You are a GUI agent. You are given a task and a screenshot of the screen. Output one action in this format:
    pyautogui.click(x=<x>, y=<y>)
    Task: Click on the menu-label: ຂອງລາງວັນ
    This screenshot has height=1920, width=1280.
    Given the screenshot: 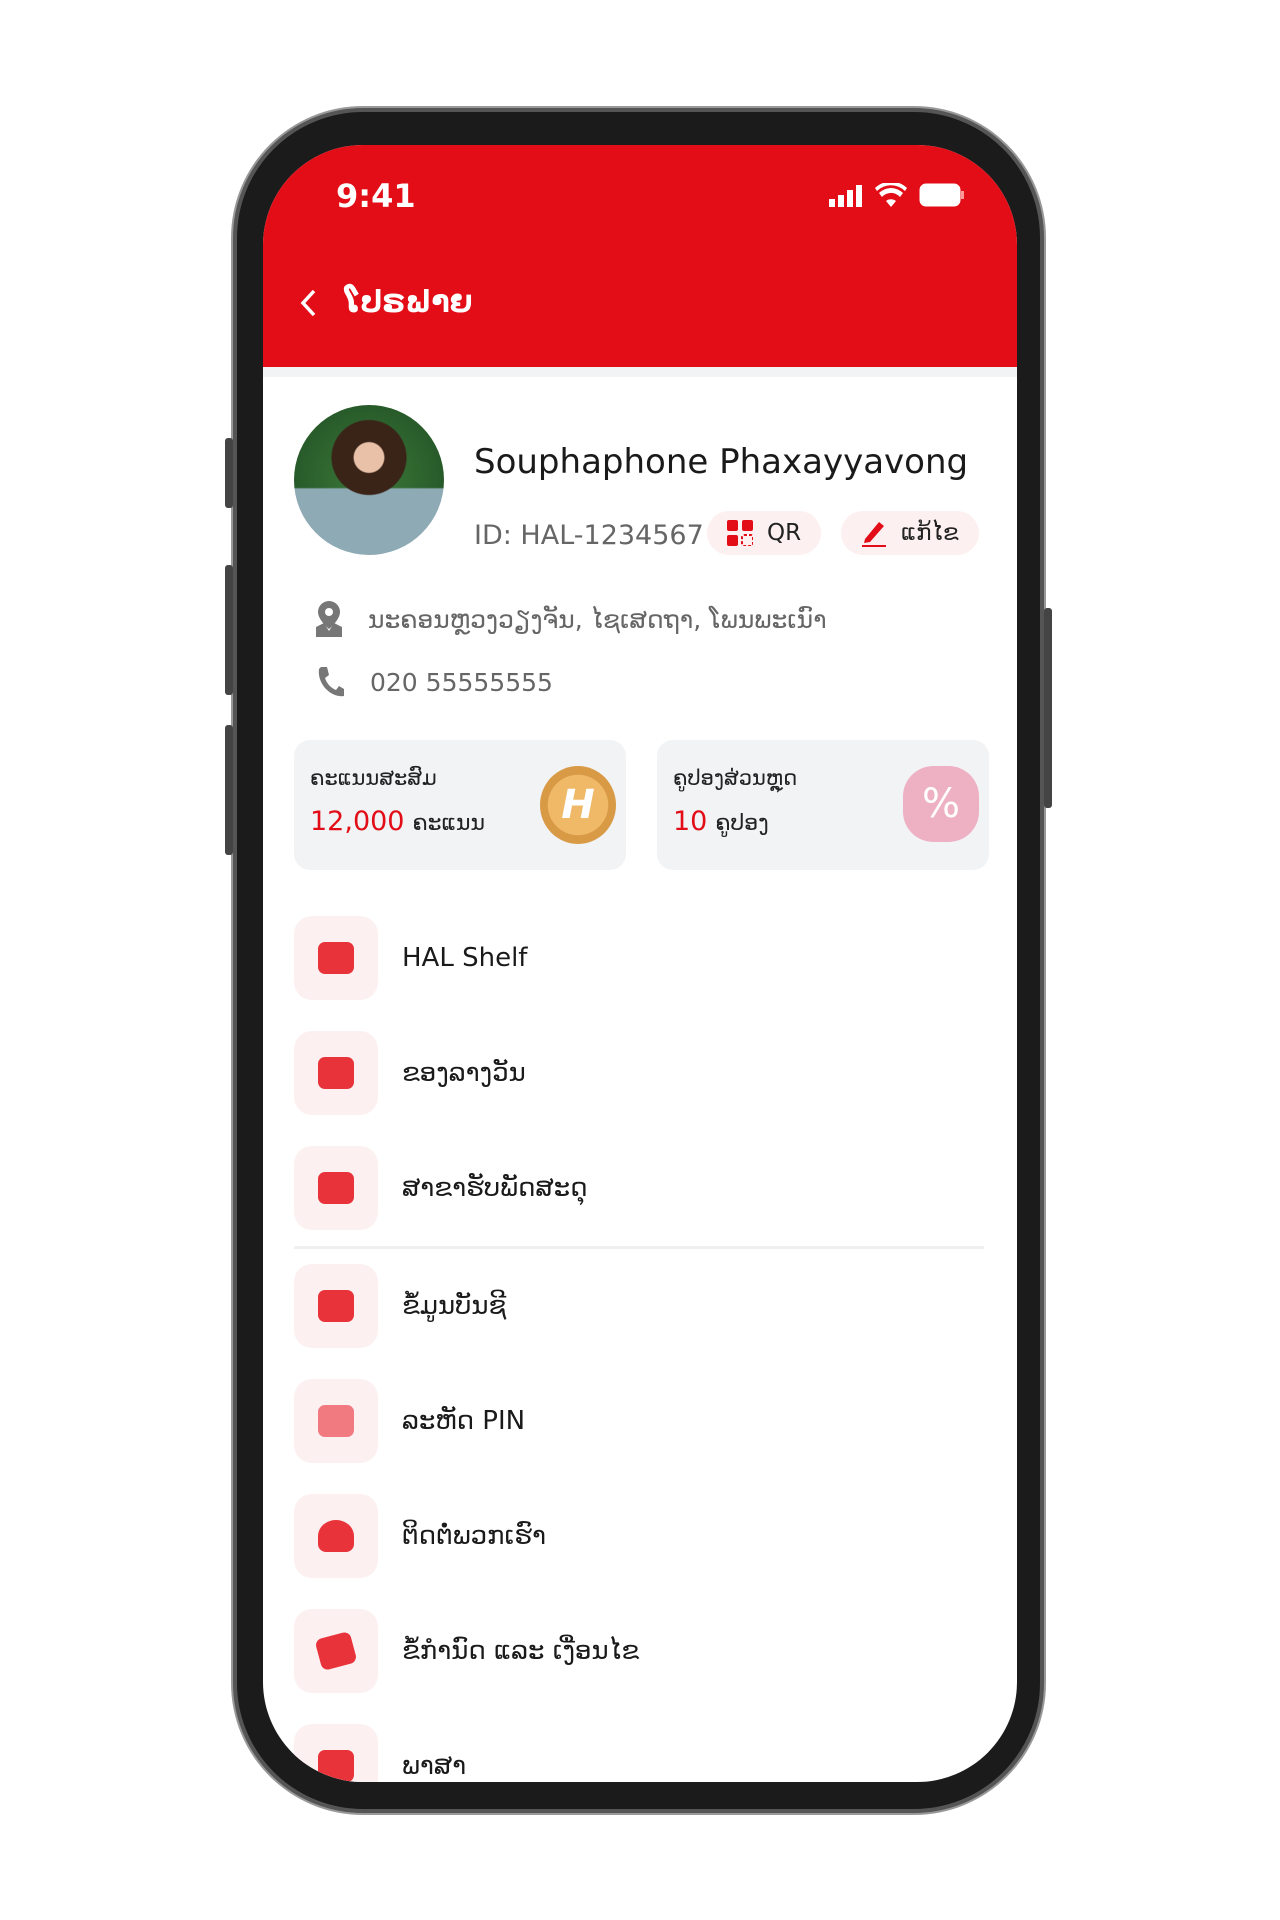 What is the action you would take?
    pyautogui.click(x=464, y=1073)
    